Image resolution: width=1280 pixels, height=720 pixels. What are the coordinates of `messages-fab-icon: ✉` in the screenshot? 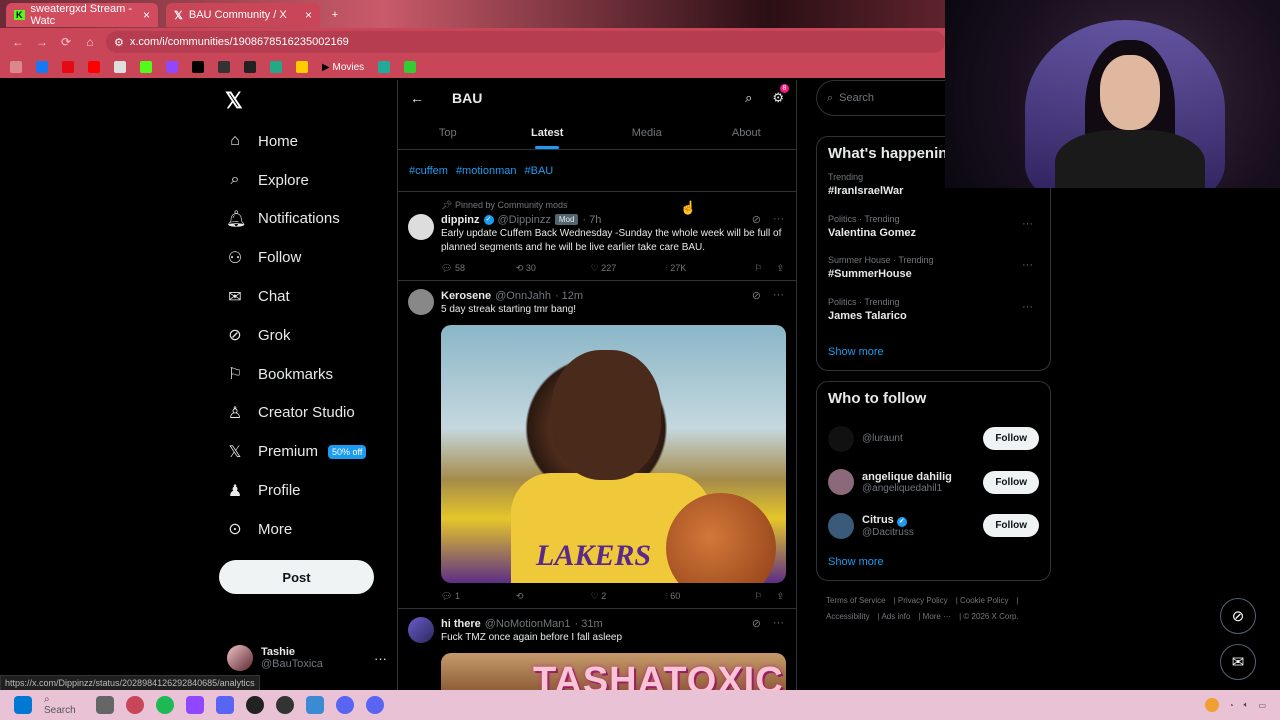 It's located at (1238, 662).